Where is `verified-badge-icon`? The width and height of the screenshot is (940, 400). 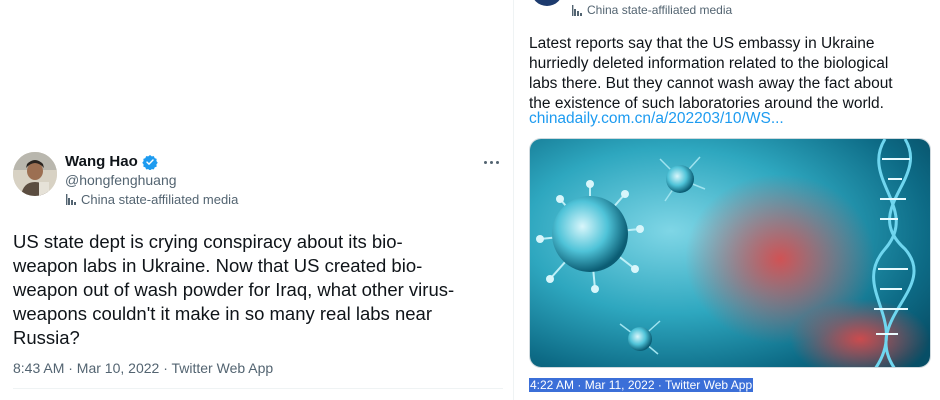 verified-badge-icon is located at coordinates (150, 162).